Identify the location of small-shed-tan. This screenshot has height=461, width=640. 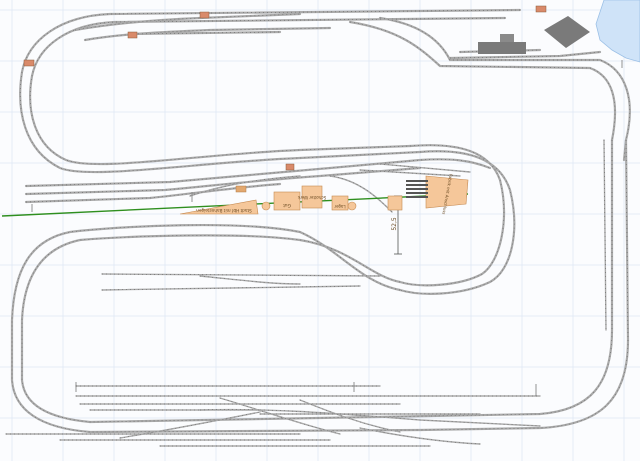
(241, 189).